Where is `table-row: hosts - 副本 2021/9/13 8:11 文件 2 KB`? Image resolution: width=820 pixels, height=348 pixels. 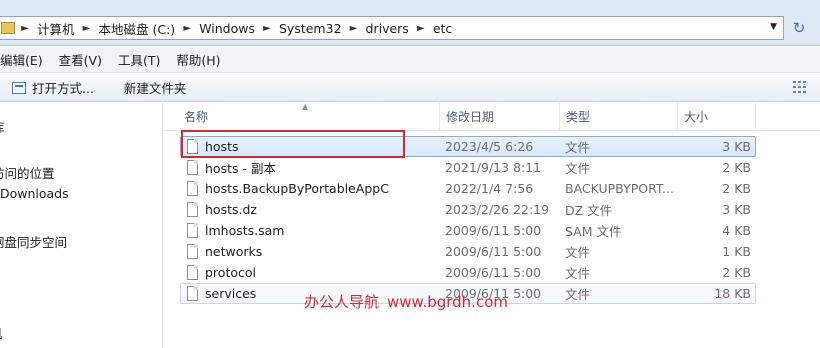
table-row: hosts - 副本 2021/9/13 8:11 文件 2 KB is located at coordinates (468, 167).